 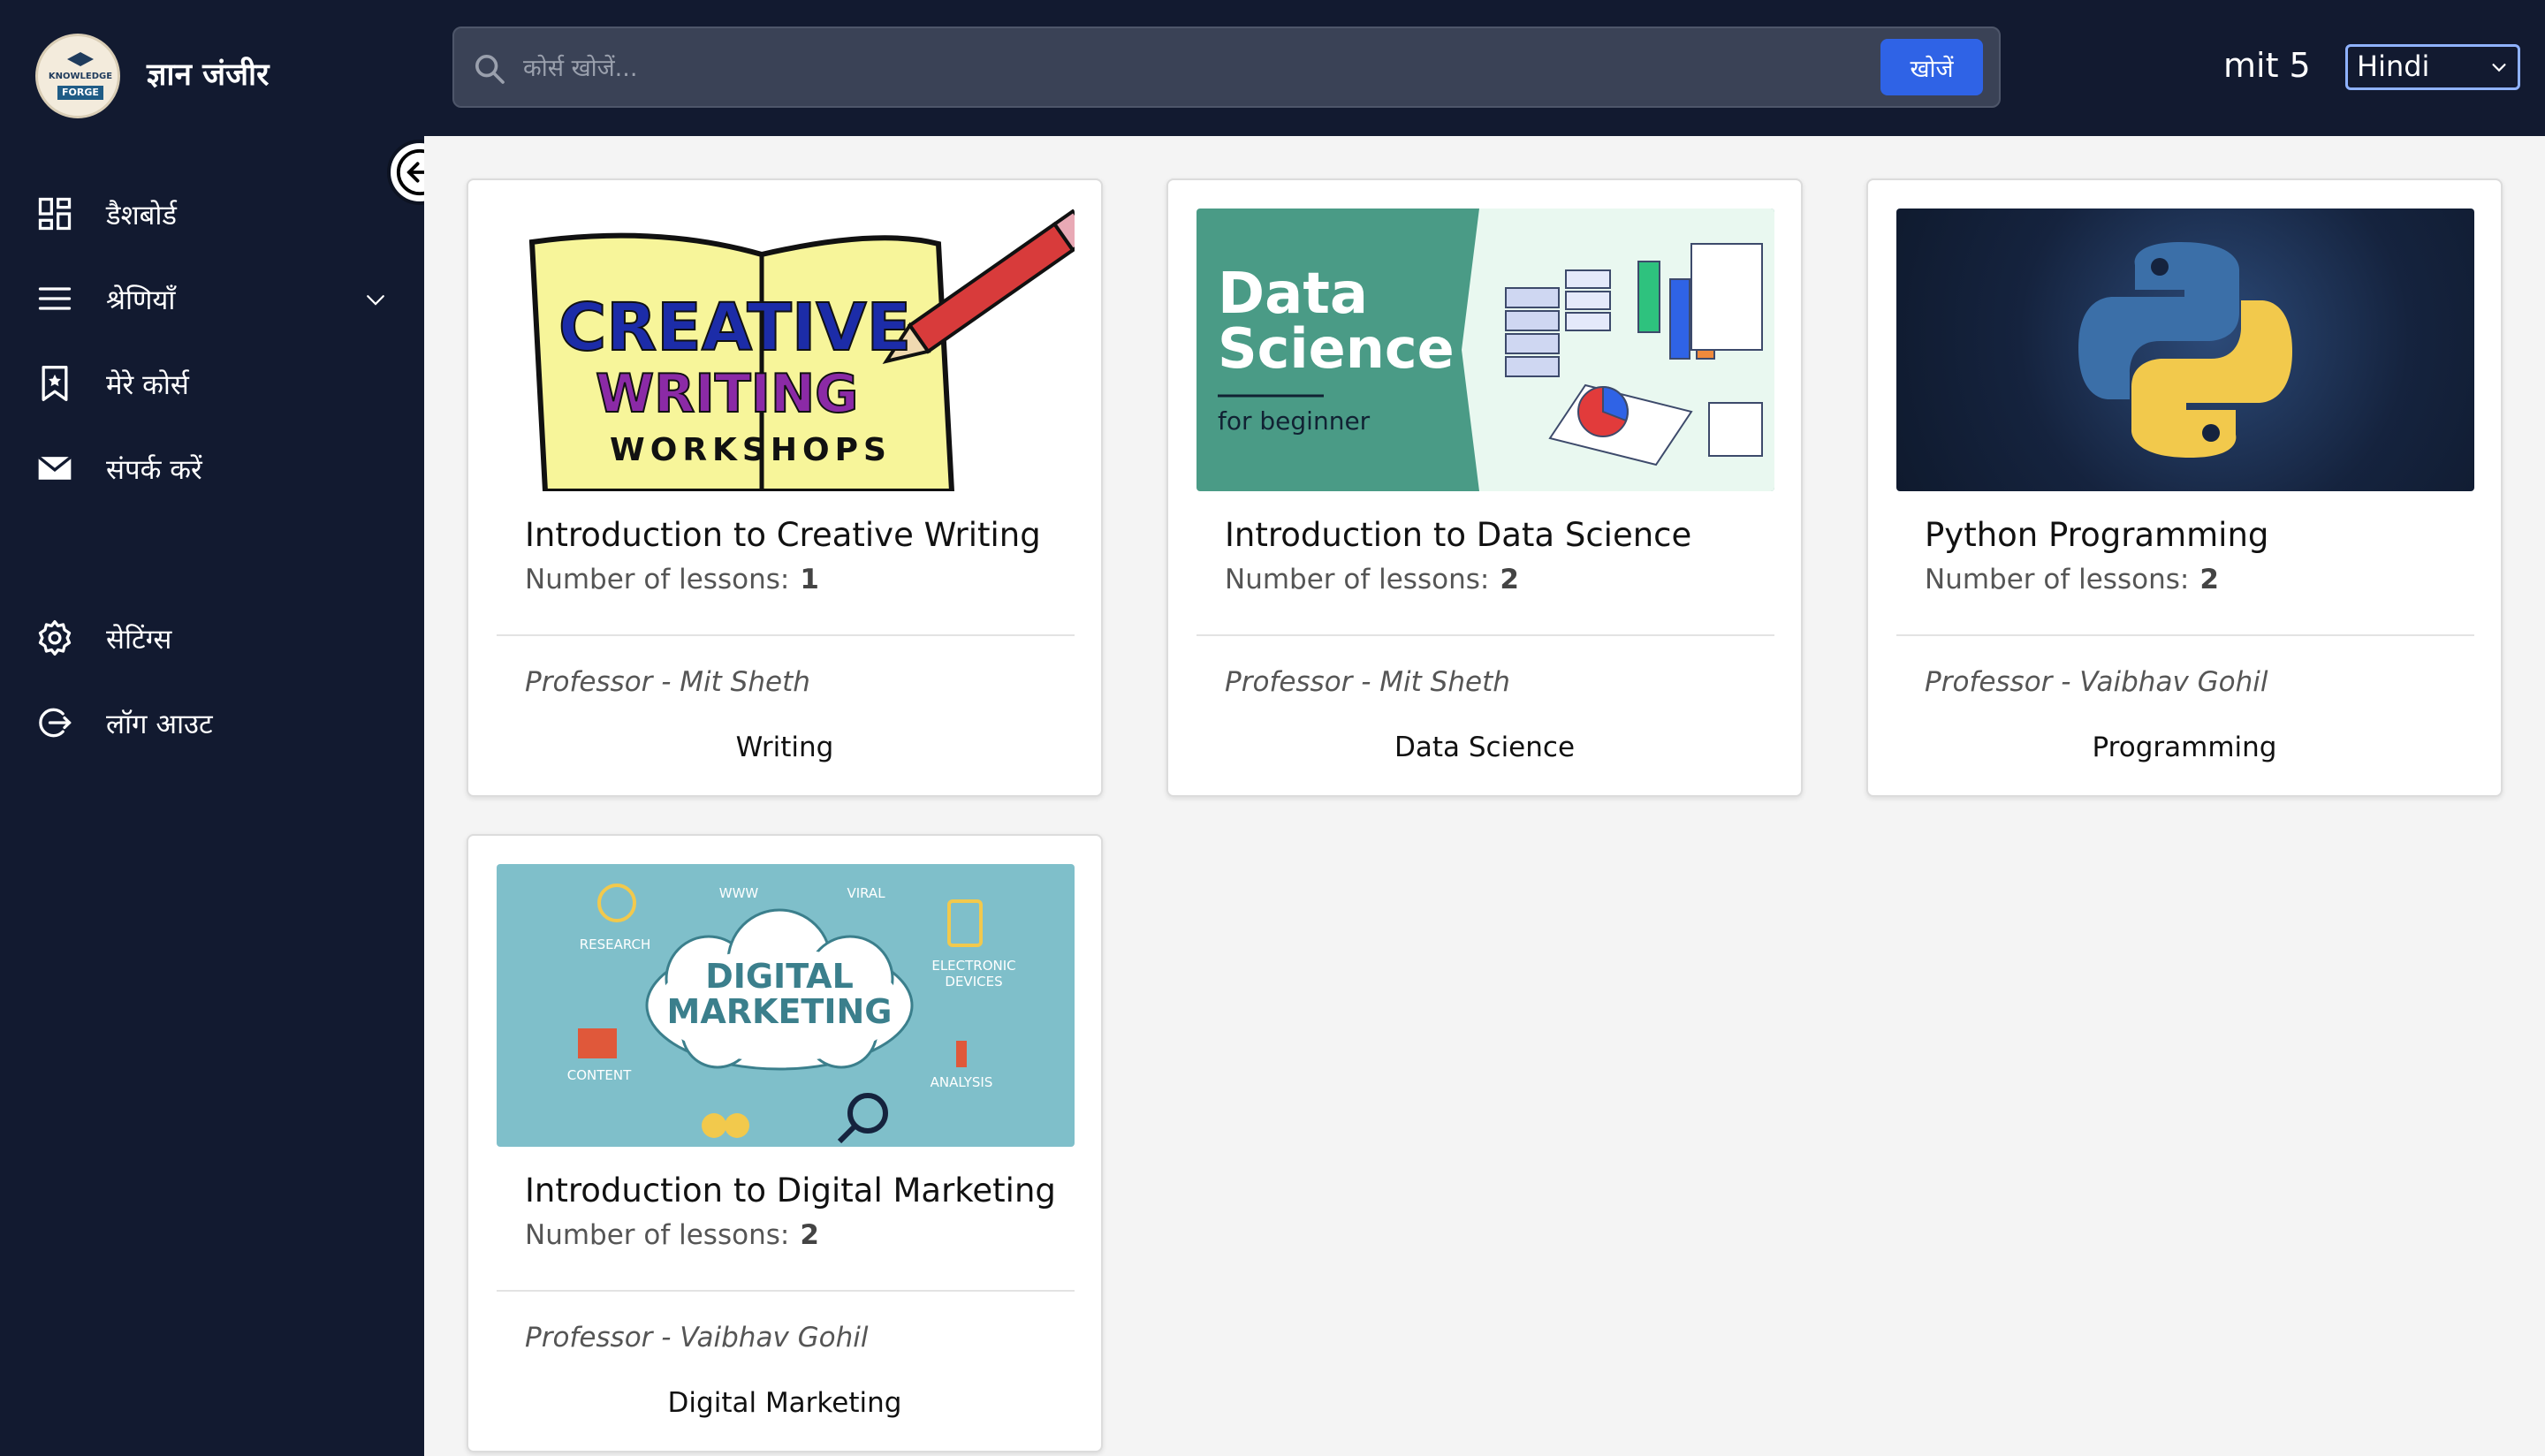 I want to click on sidebar-item-label: लॉग आउट, so click(x=159, y=724).